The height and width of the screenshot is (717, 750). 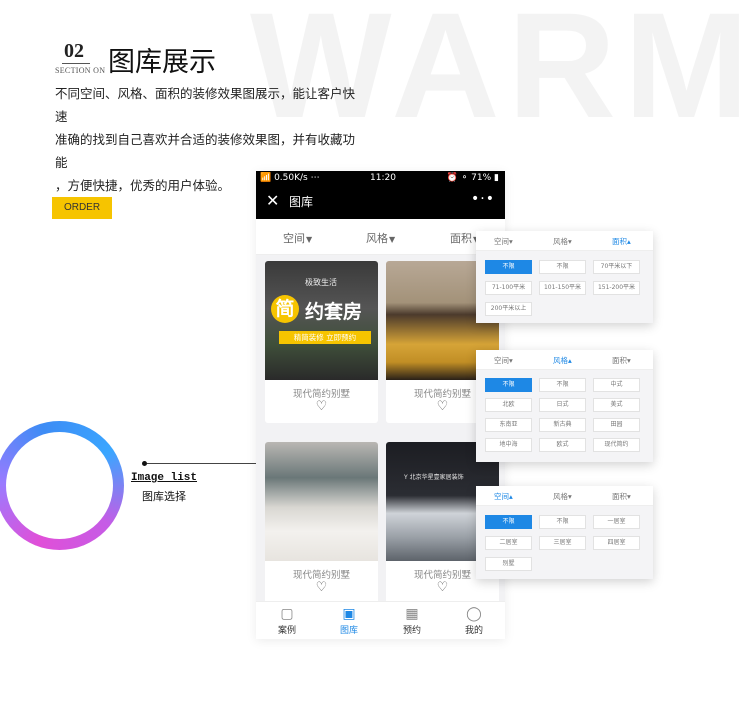 What do you see at coordinates (474, 614) in the screenshot?
I see `user-icon: ◯` at bounding box center [474, 614].